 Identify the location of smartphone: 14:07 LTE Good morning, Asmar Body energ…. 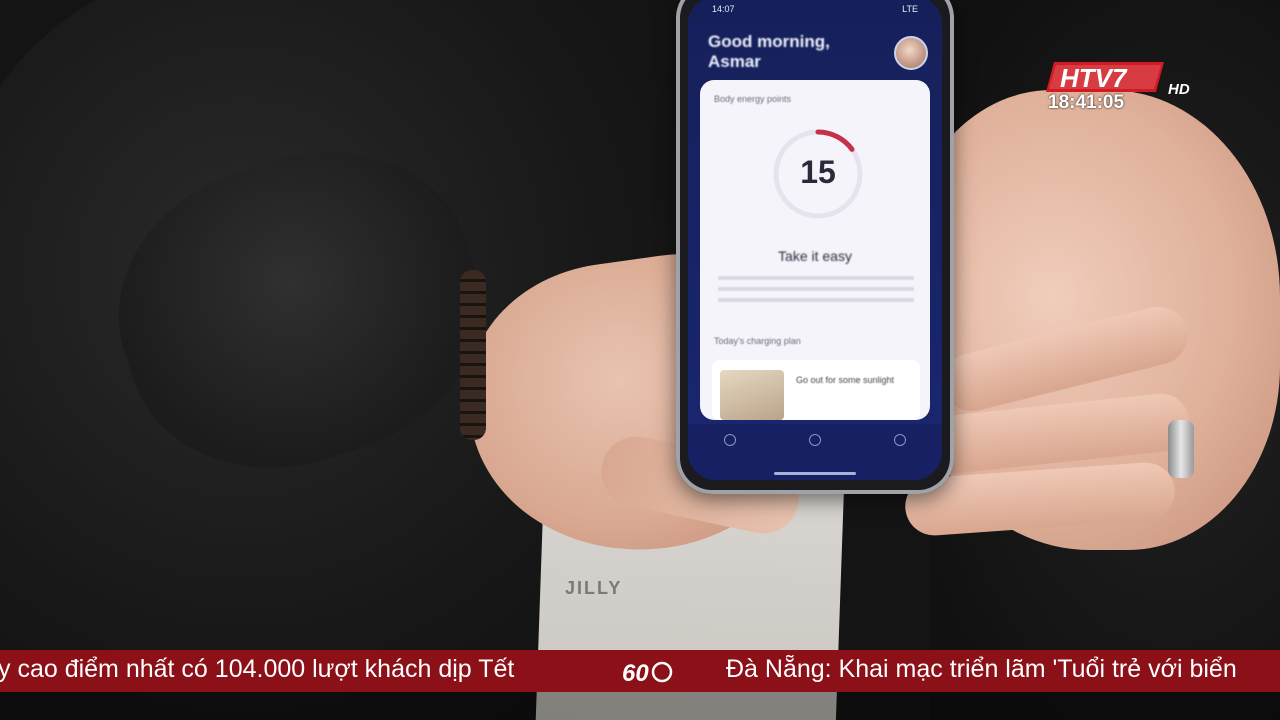
(815, 247).